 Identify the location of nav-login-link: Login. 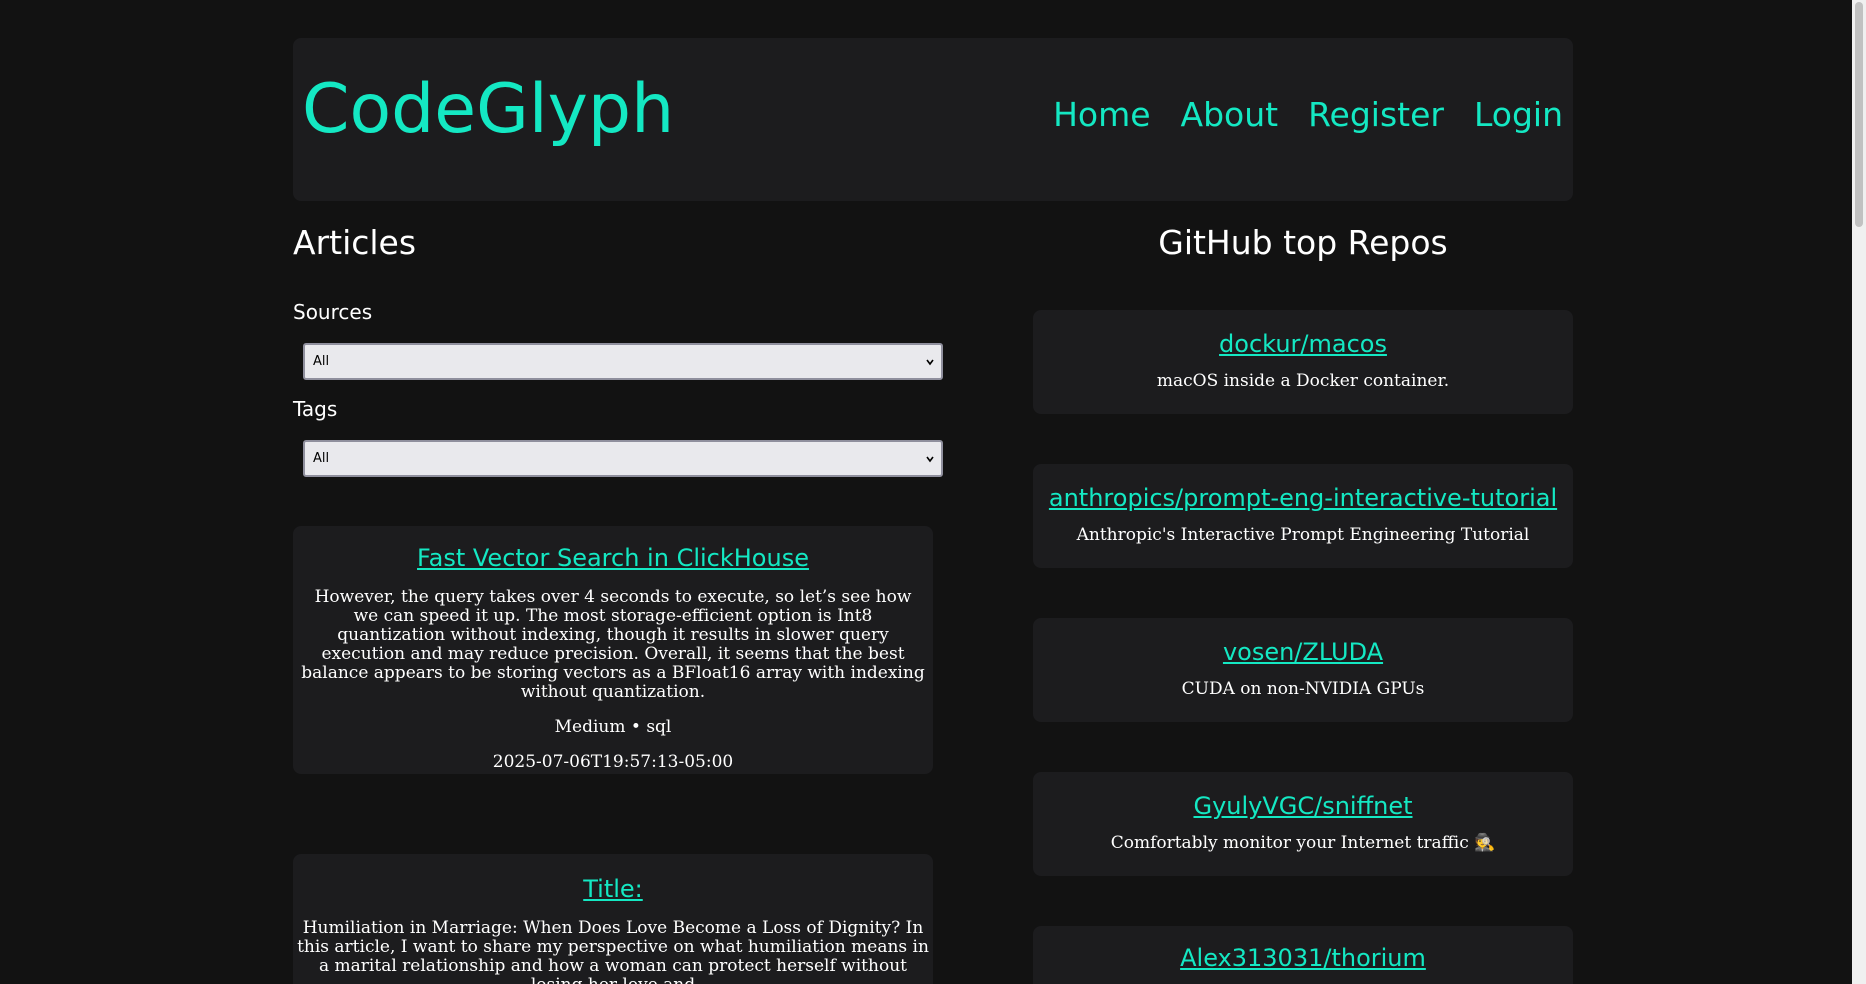
(1518, 114).